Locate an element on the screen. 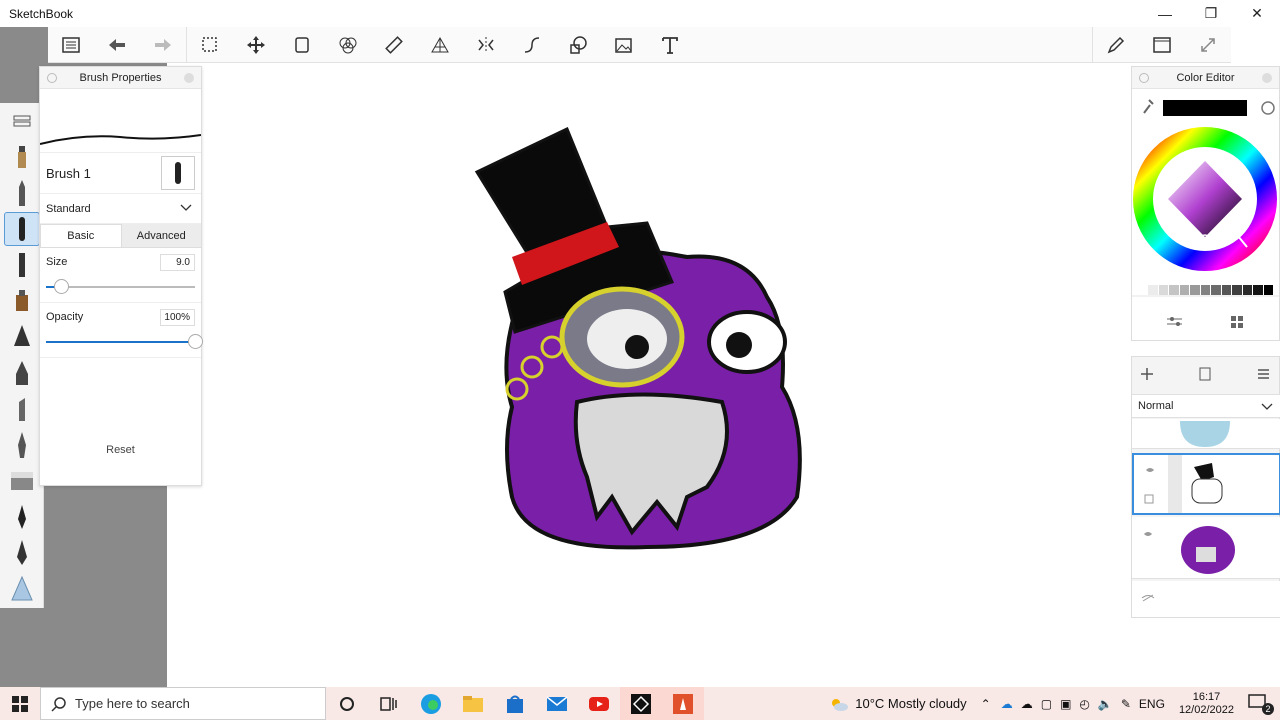 The image size is (1280, 720). minimize-button: — is located at coordinates (1165, 13).